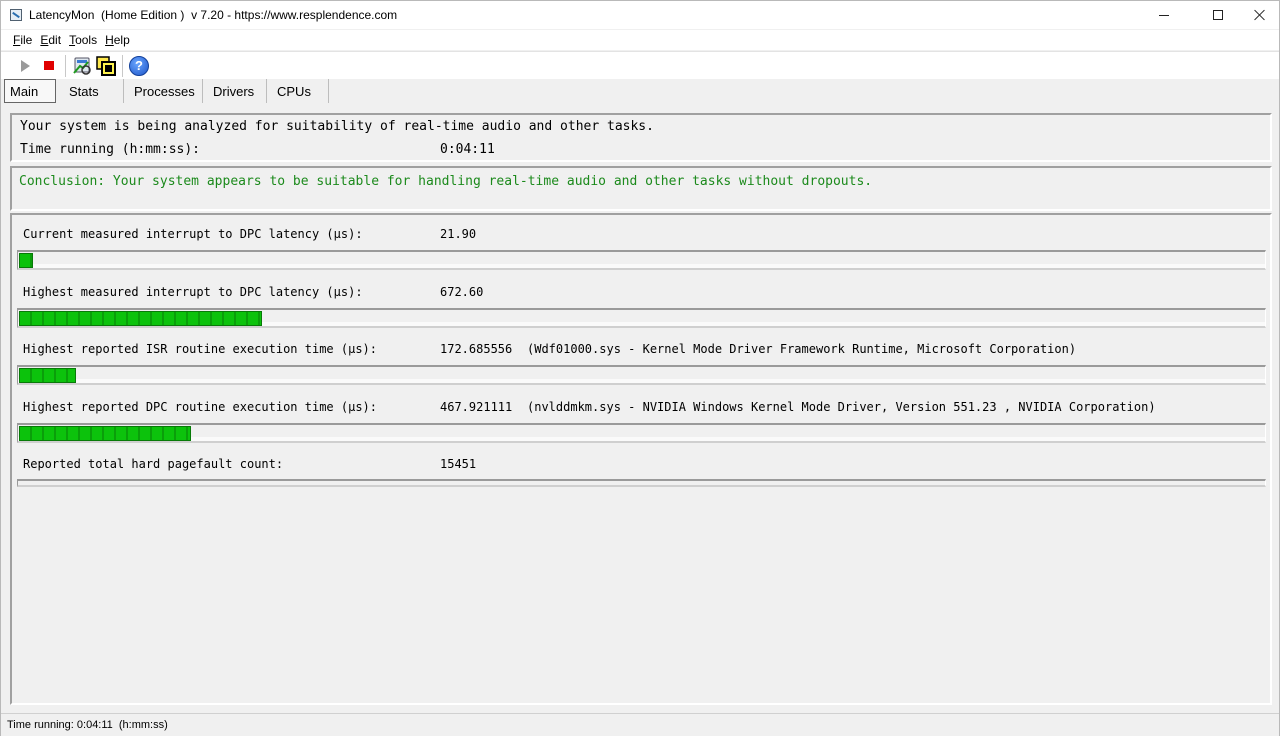 The image size is (1280, 736). Describe the element at coordinates (117, 40) in the screenshot. I see `menu-help: Help` at that location.